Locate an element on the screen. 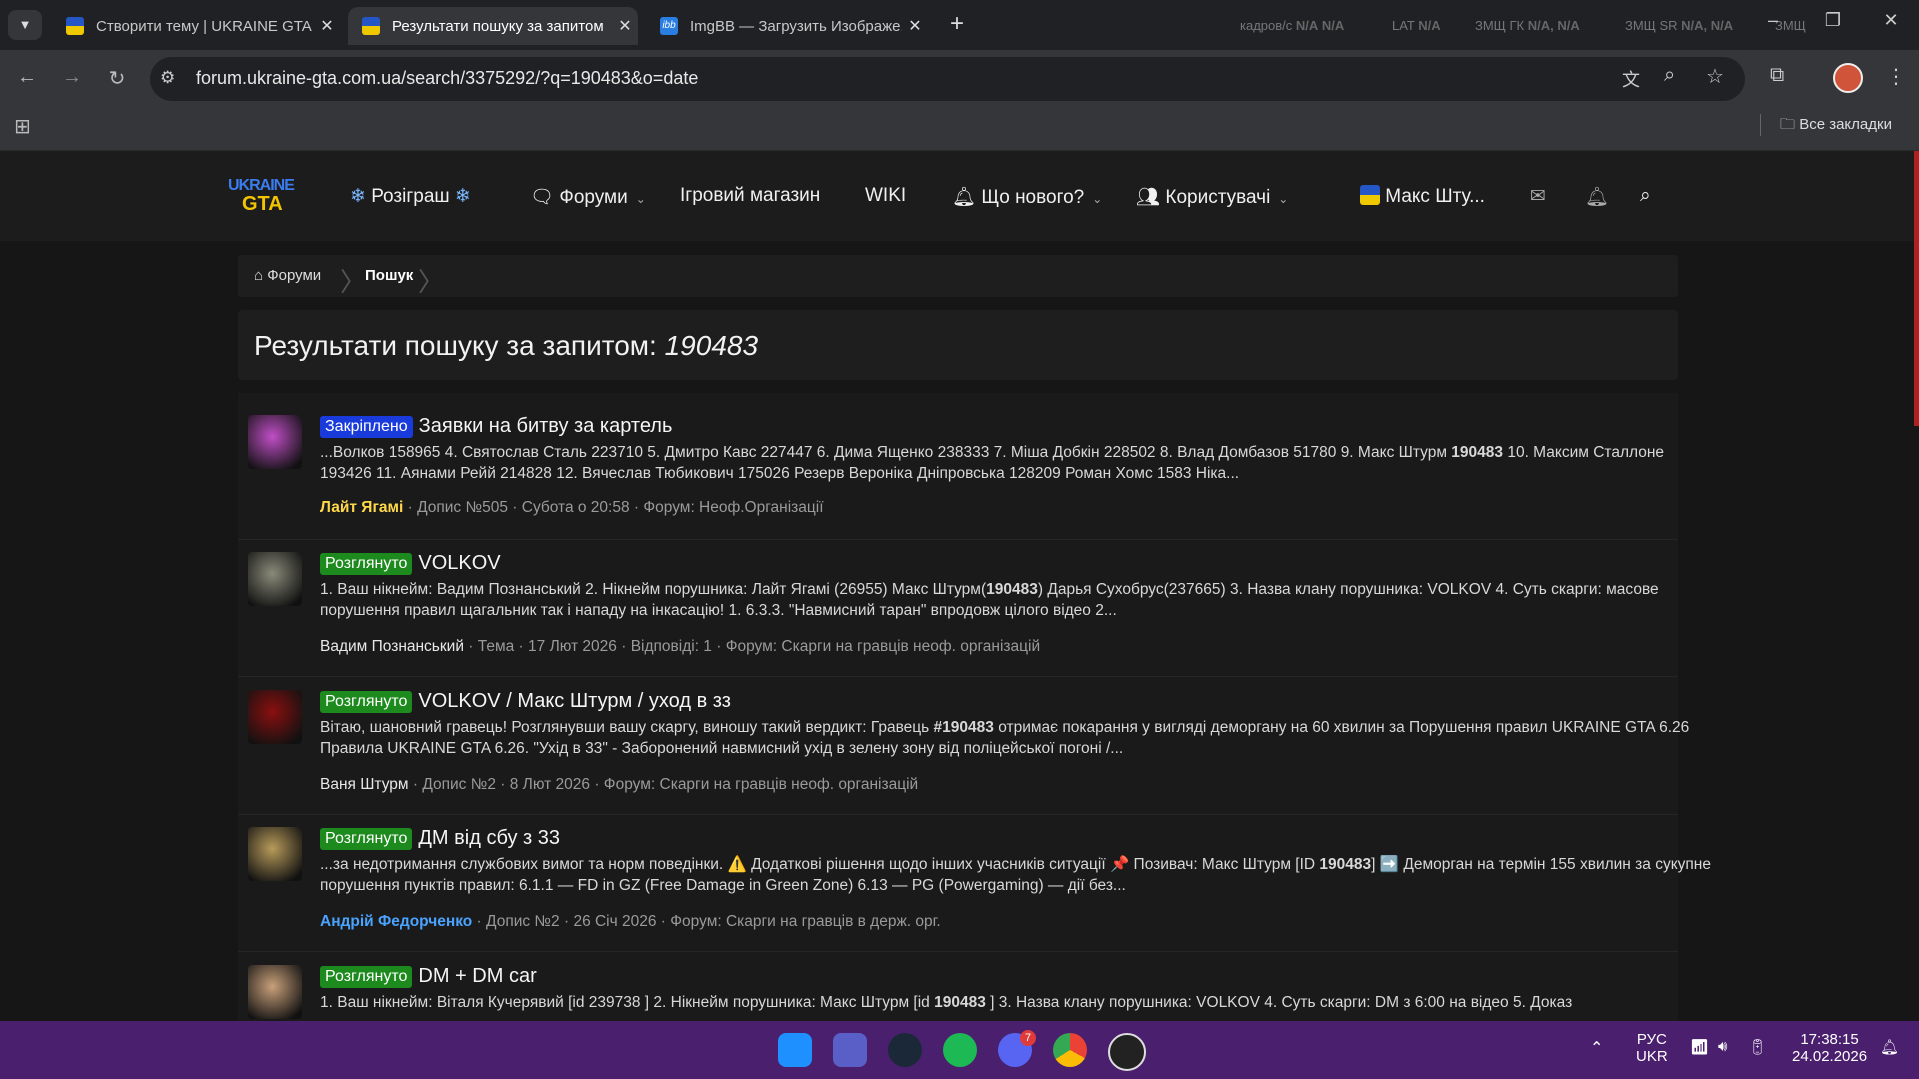 This screenshot has width=1919, height=1079. result-title-link: Розглянуто DM + DM car is located at coordinates (428, 976).